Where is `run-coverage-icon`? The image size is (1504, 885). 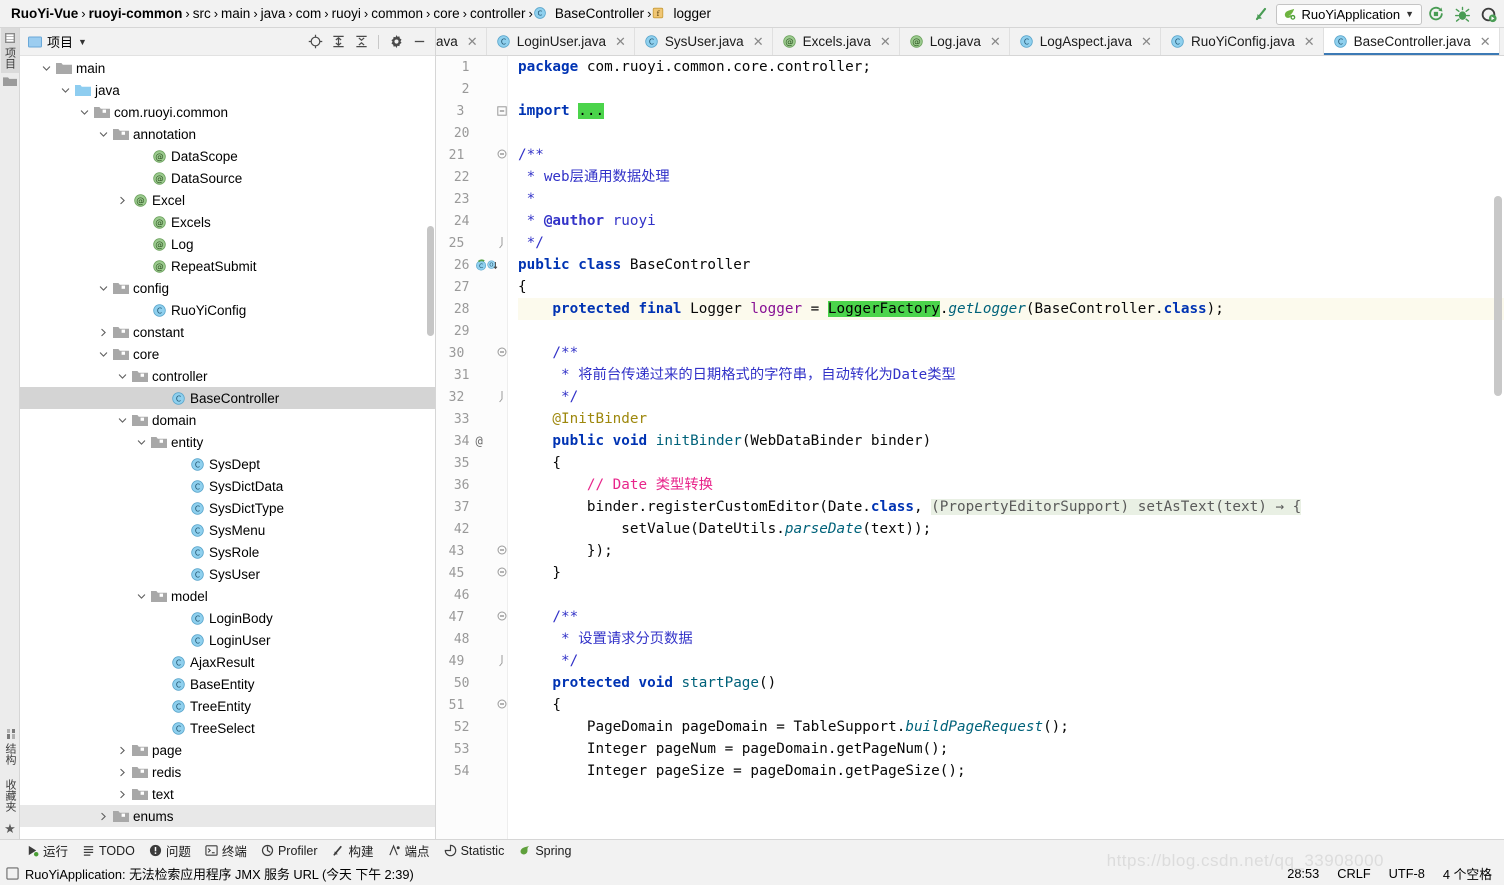 run-coverage-icon is located at coordinates (1488, 14).